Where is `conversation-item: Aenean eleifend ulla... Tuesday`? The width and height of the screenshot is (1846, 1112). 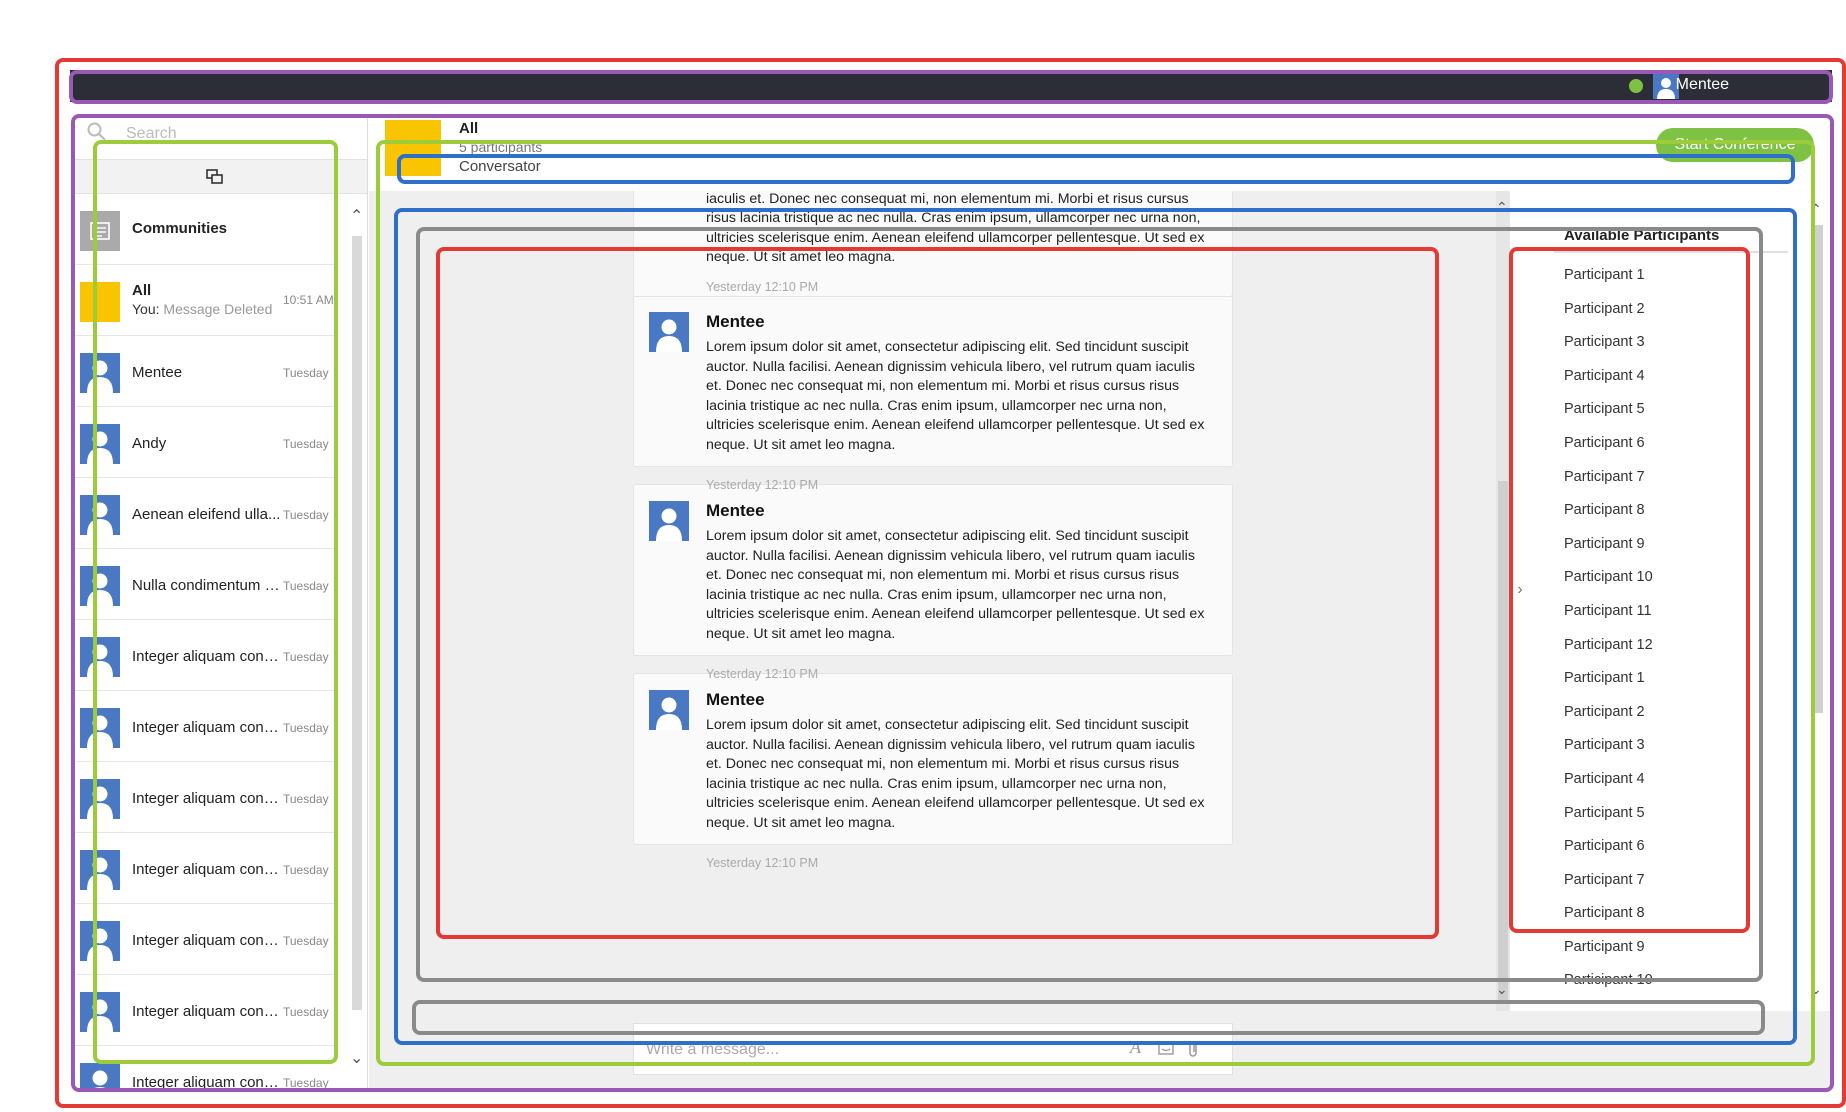
conversation-item: Aenean eleifend ulla... Tuesday is located at coordinates (203, 513).